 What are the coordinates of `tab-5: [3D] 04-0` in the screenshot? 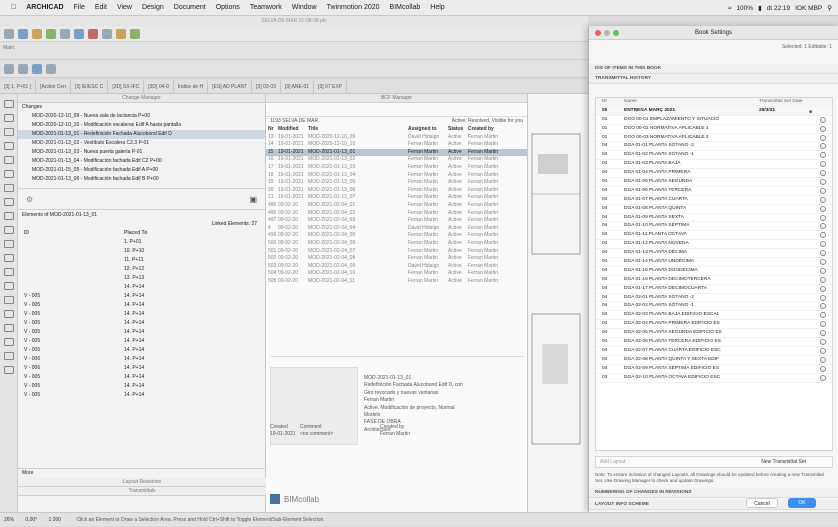 It's located at (159, 86).